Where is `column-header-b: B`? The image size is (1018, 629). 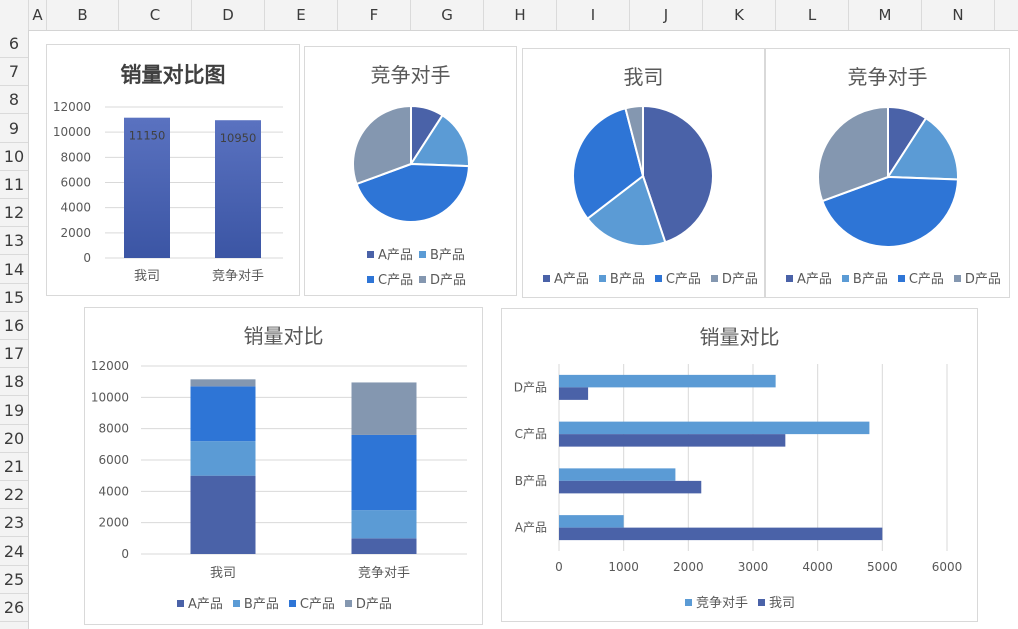
column-header-b: B is located at coordinates (83, 15).